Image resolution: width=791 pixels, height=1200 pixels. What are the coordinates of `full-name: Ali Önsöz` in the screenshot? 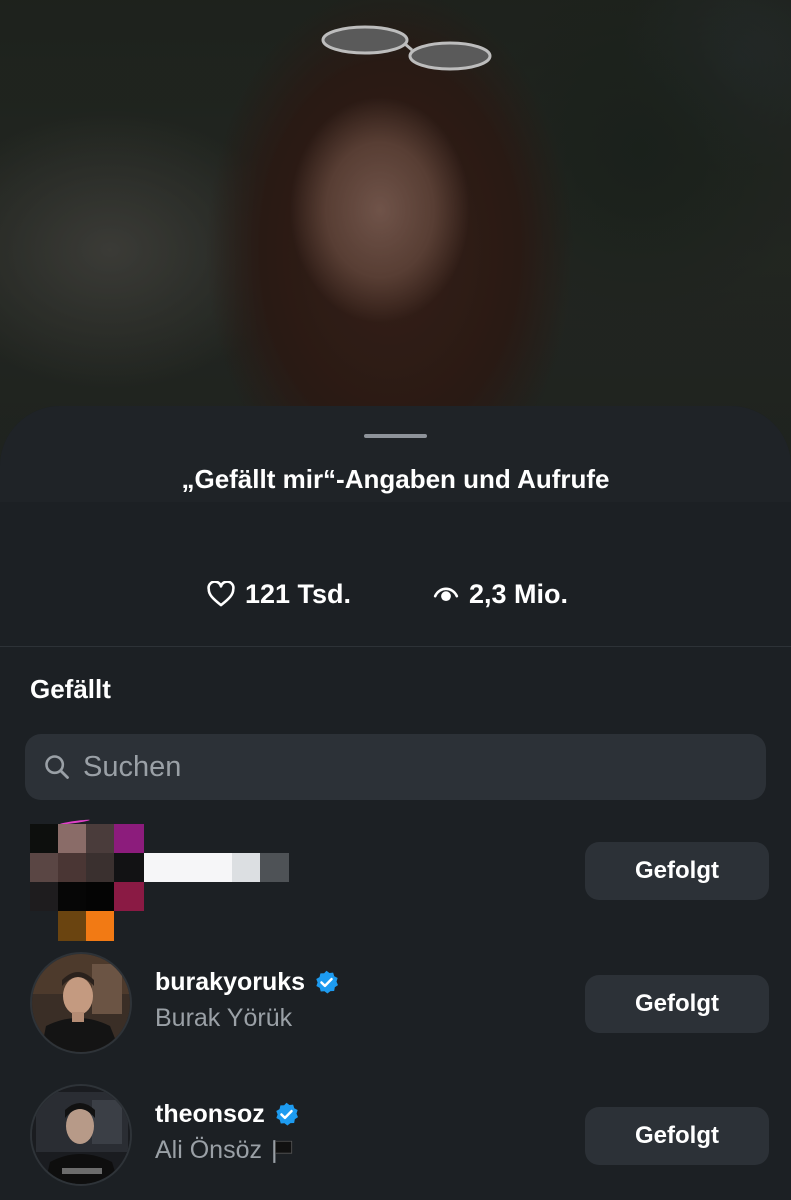 It's located at (225, 1150).